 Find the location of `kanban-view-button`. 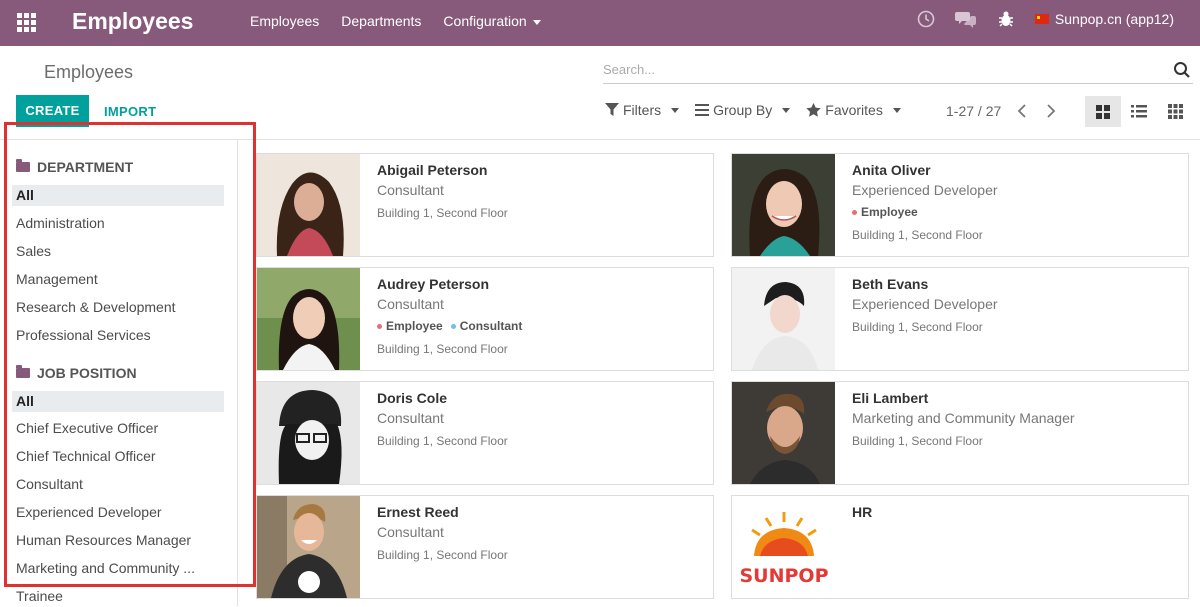

kanban-view-button is located at coordinates (1103, 111).